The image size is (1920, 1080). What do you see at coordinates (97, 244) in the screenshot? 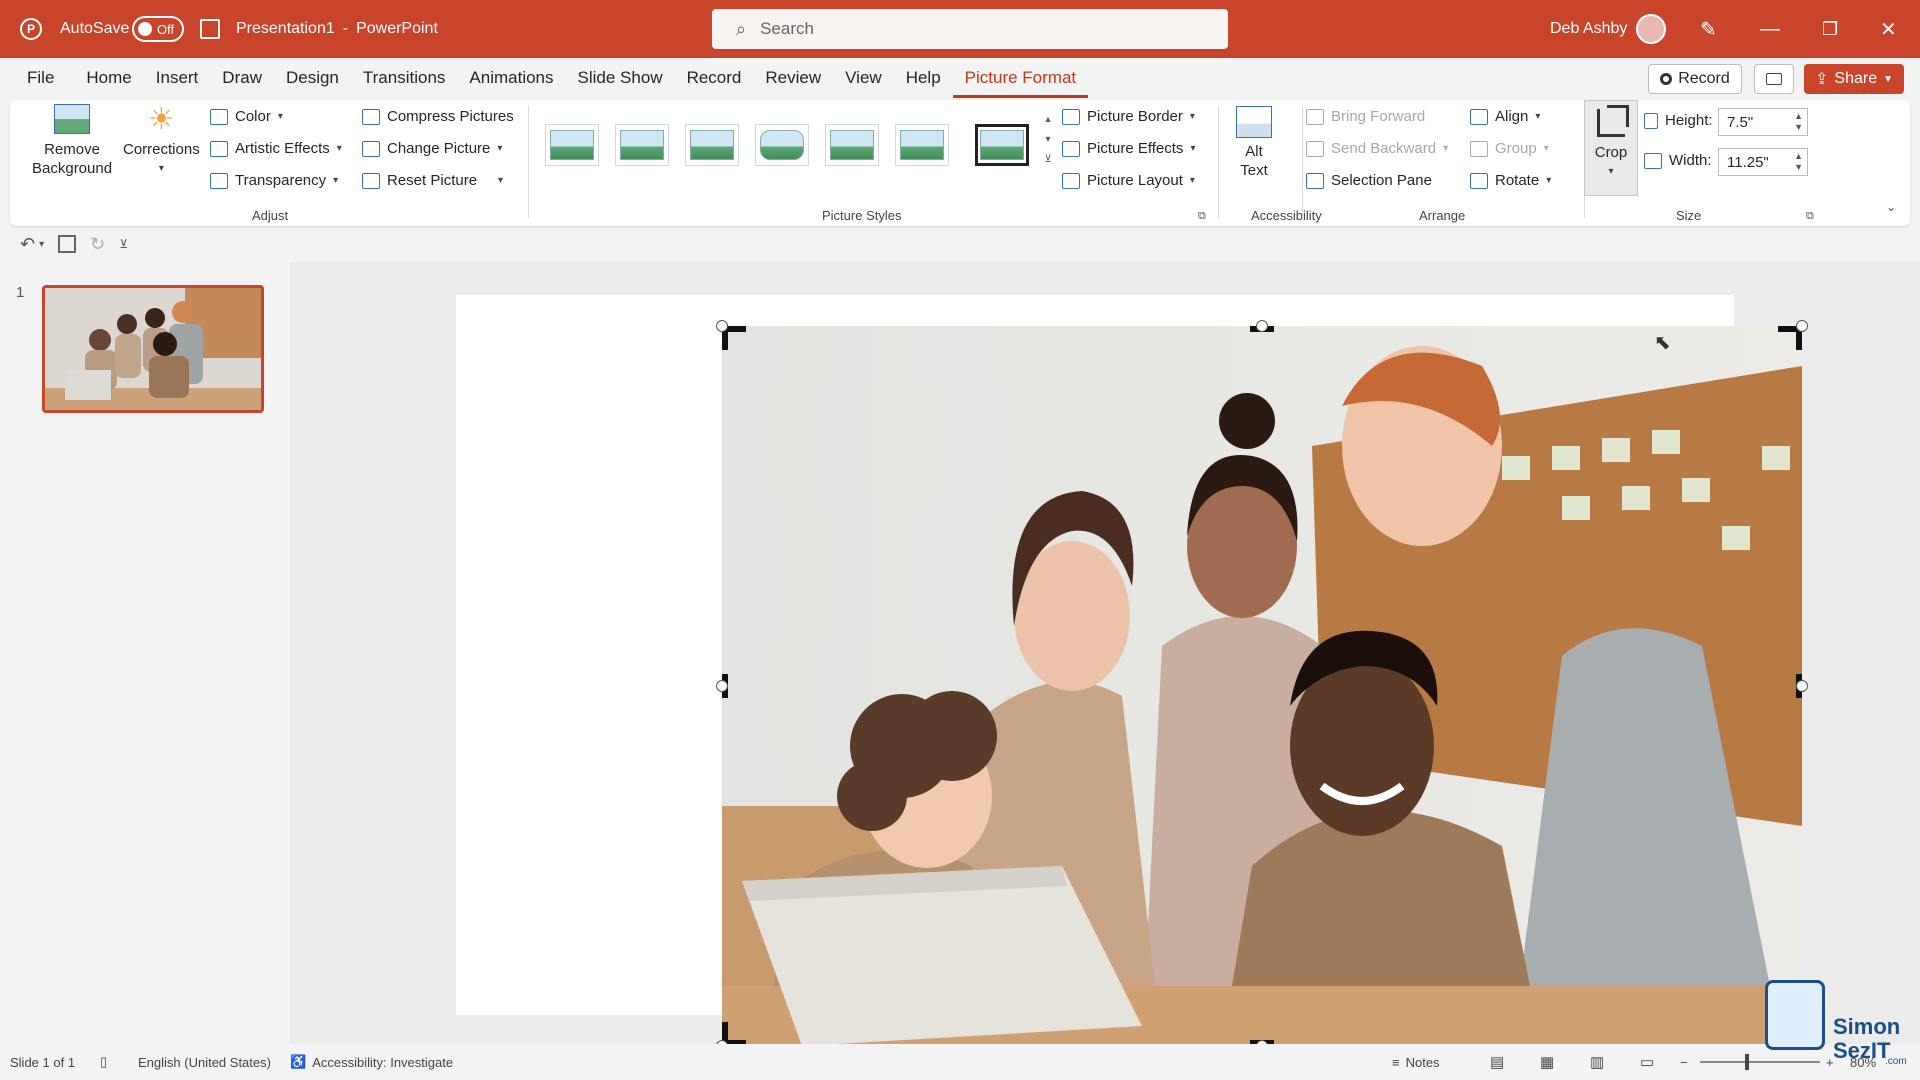
I see `redo-icon: ↻` at bounding box center [97, 244].